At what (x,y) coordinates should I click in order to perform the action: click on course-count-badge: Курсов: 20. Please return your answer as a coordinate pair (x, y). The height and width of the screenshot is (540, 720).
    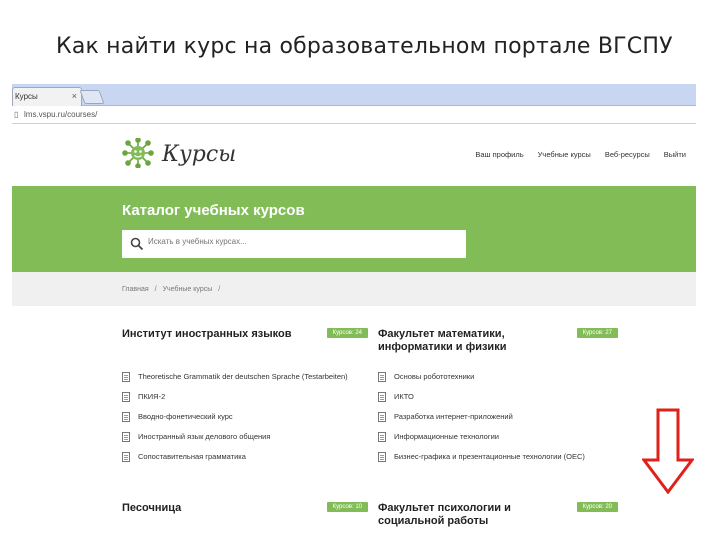
    Looking at the image, I should click on (597, 507).